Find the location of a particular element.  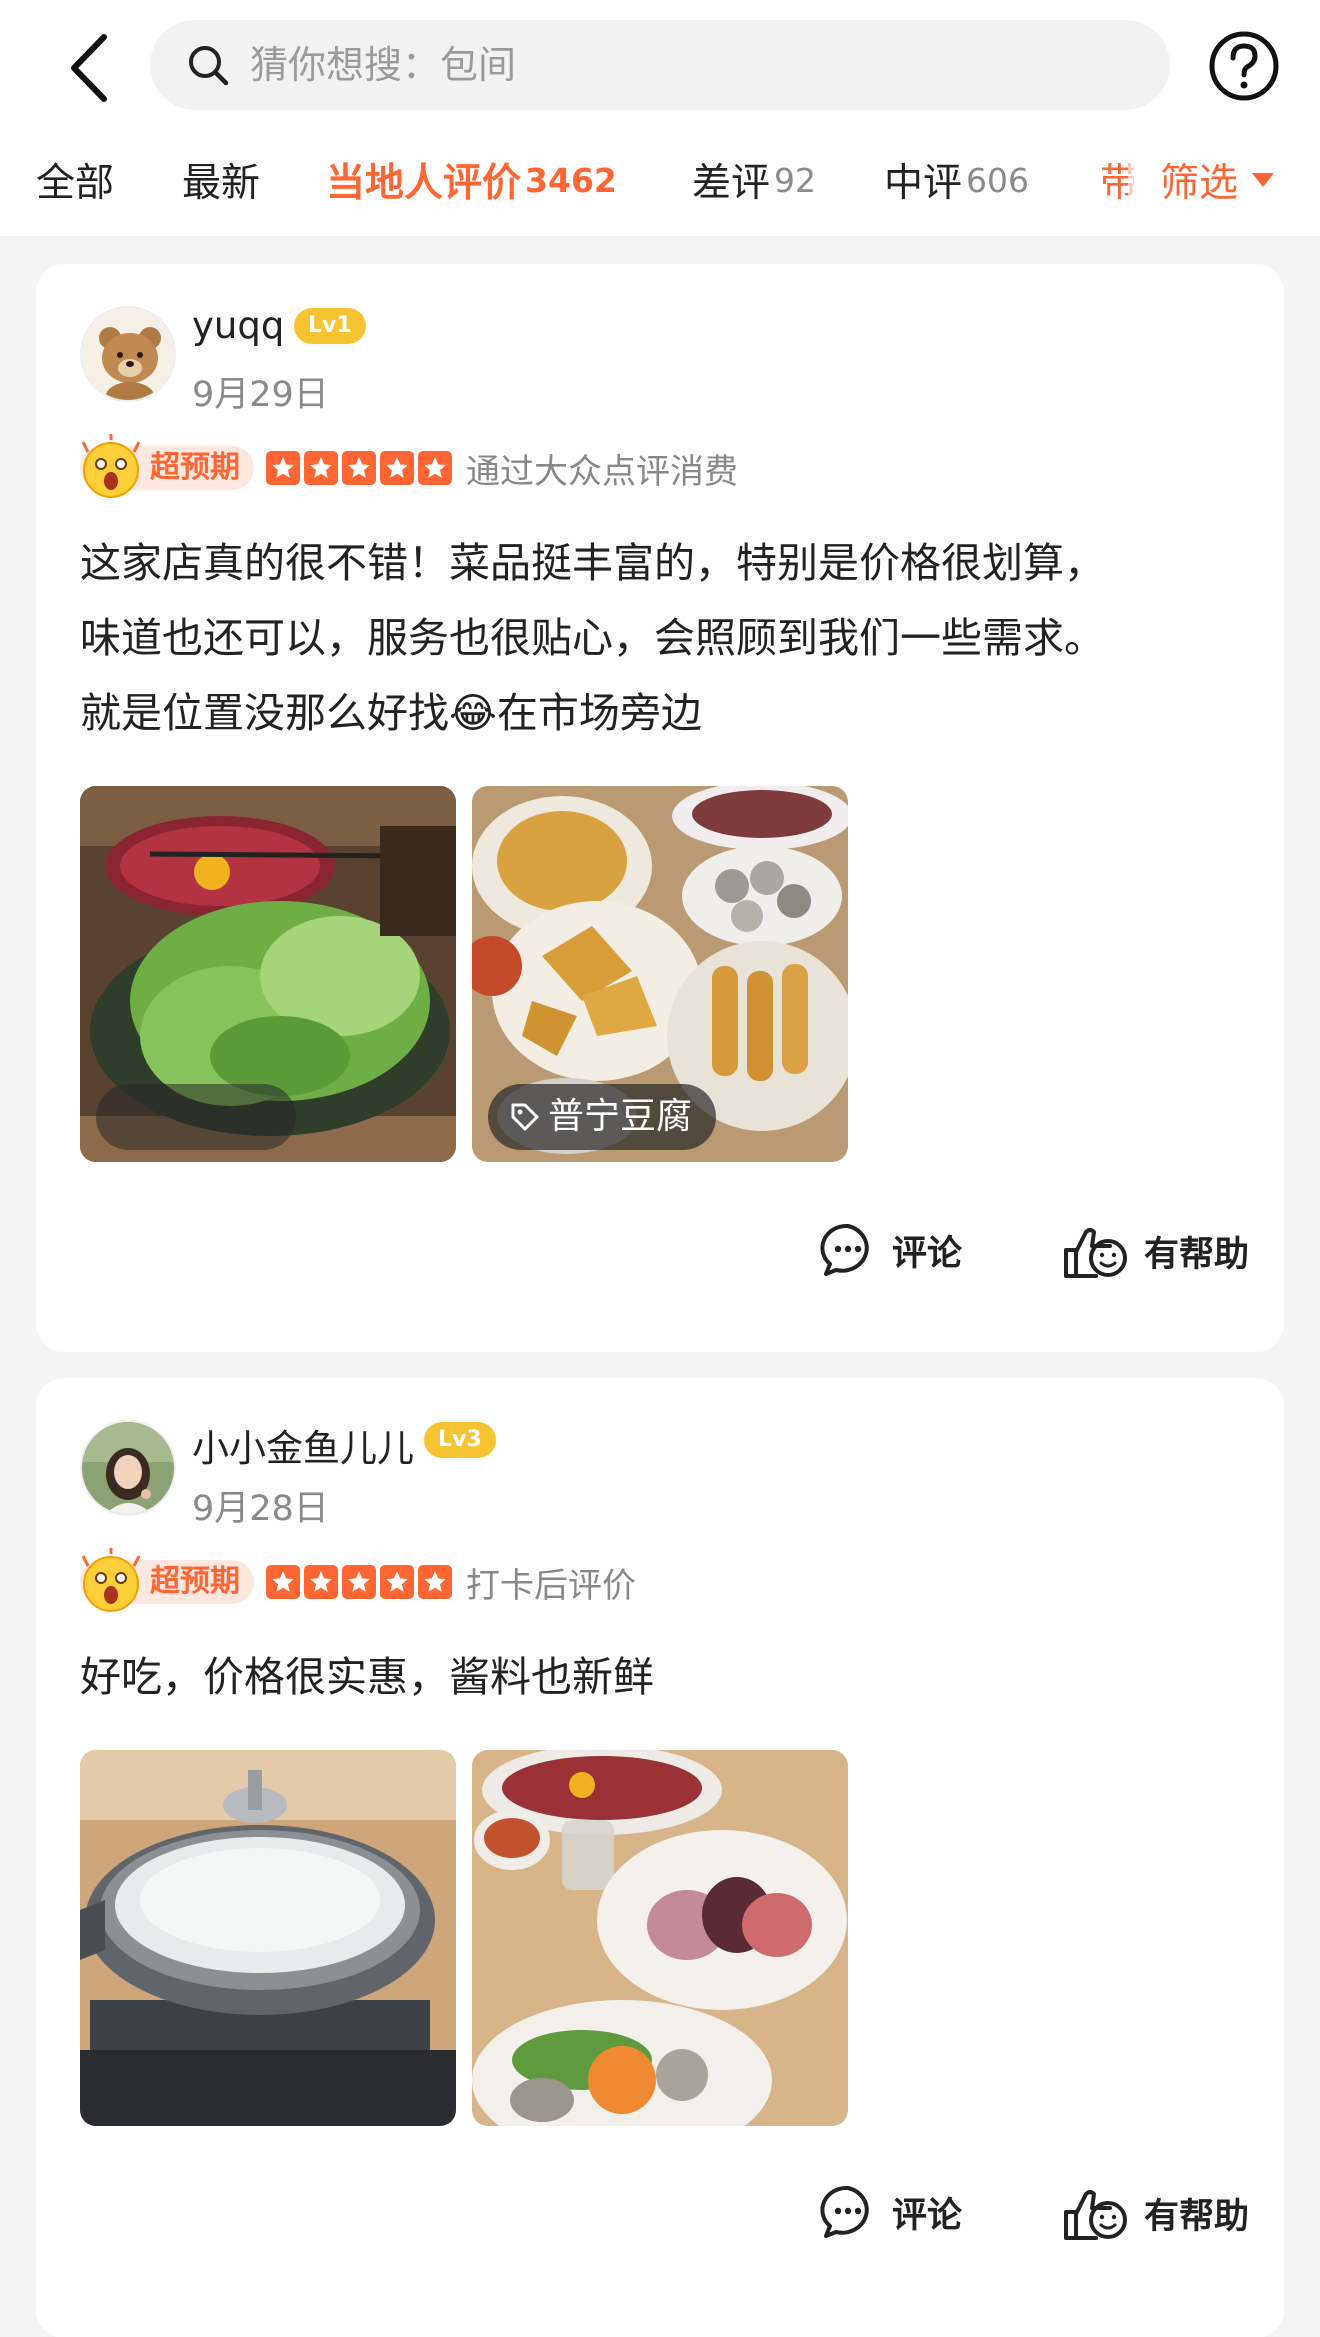

tab-latest: 最新 is located at coordinates (221, 180).